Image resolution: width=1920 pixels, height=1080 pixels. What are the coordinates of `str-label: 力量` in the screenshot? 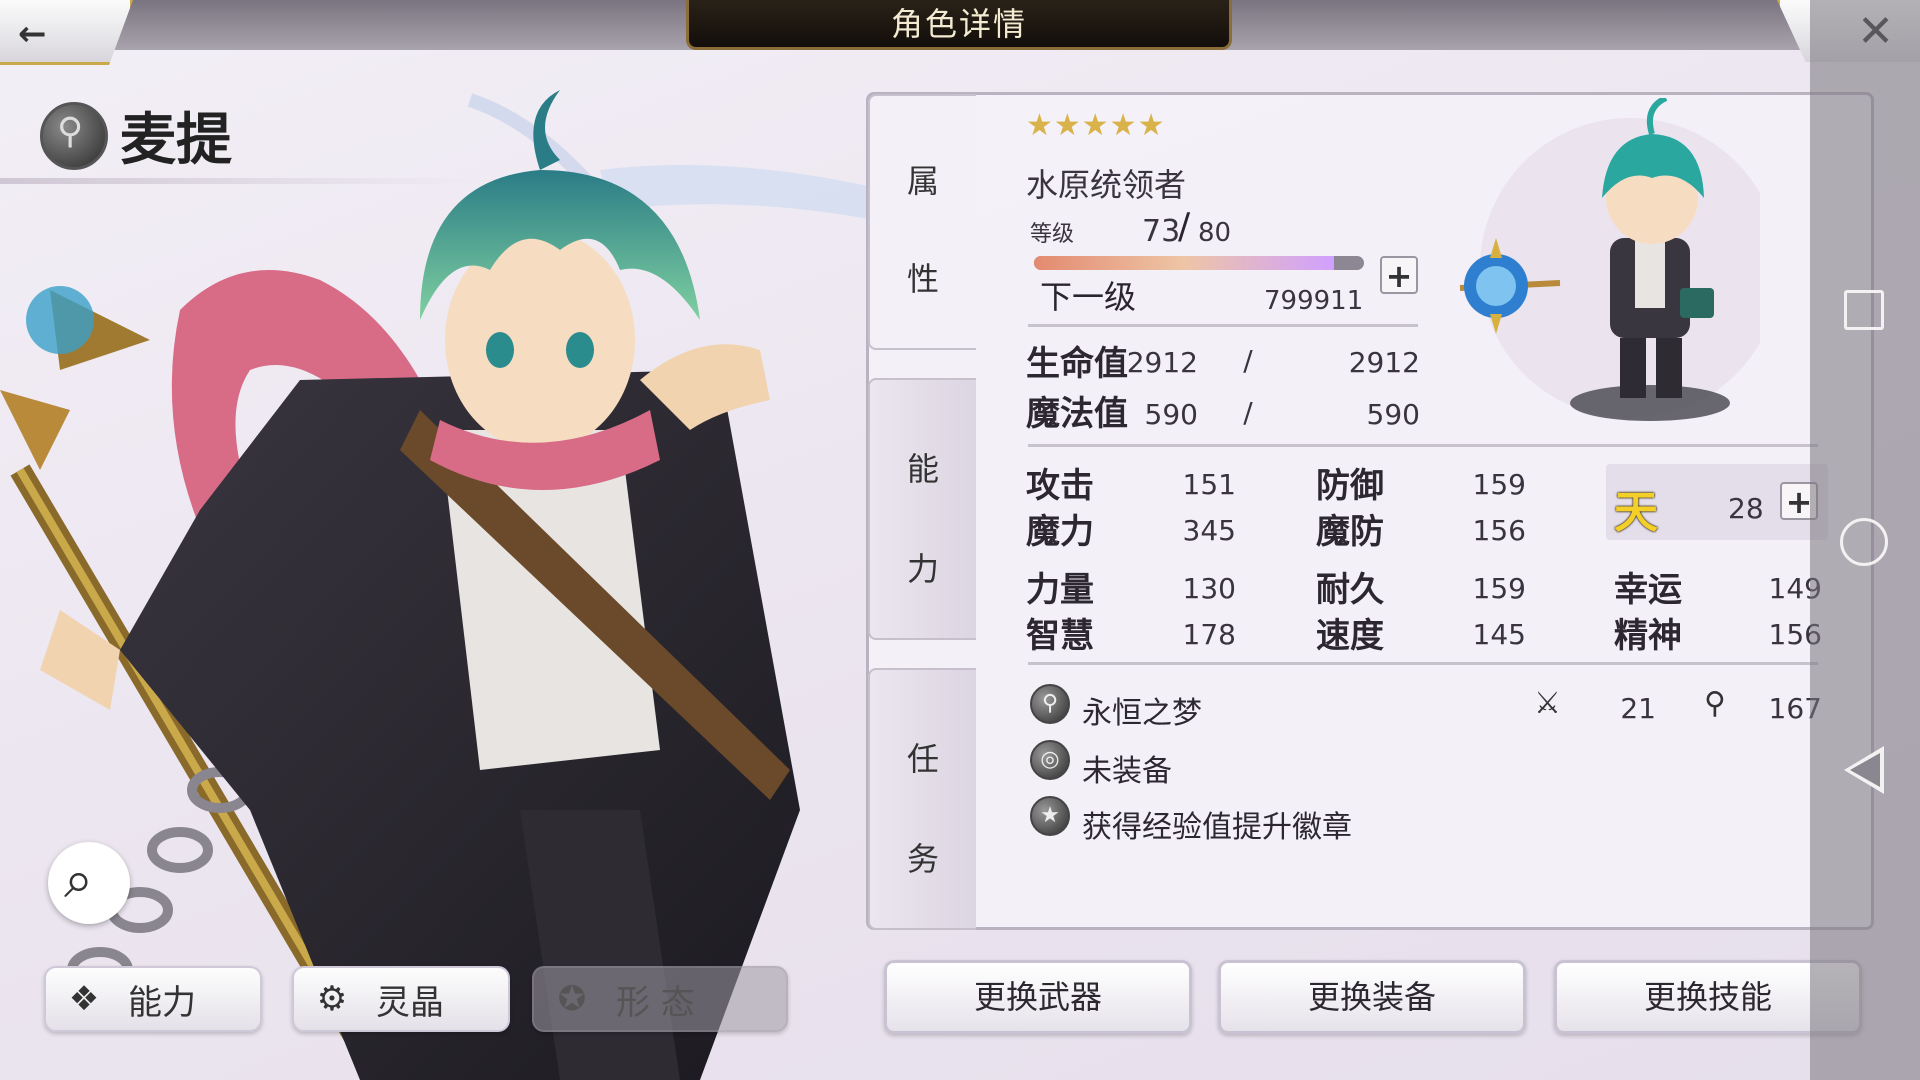 It's located at (1060, 590).